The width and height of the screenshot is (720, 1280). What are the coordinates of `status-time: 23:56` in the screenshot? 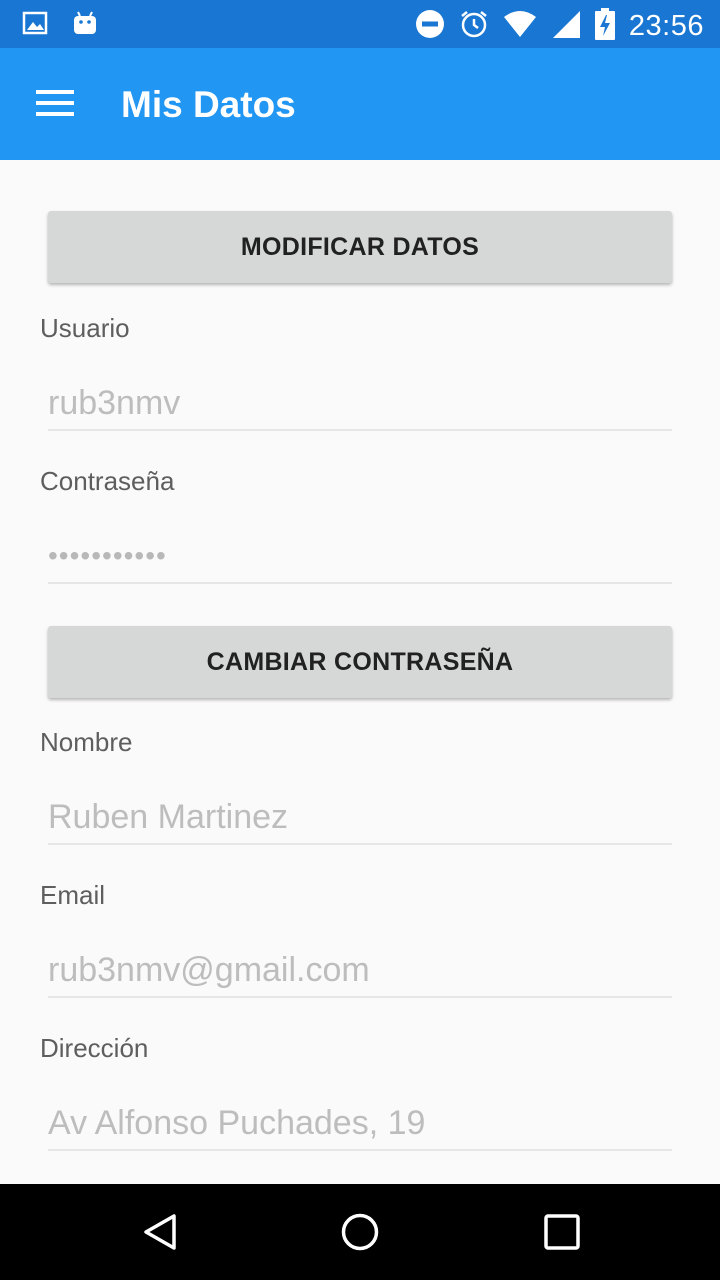 It's located at (666, 26).